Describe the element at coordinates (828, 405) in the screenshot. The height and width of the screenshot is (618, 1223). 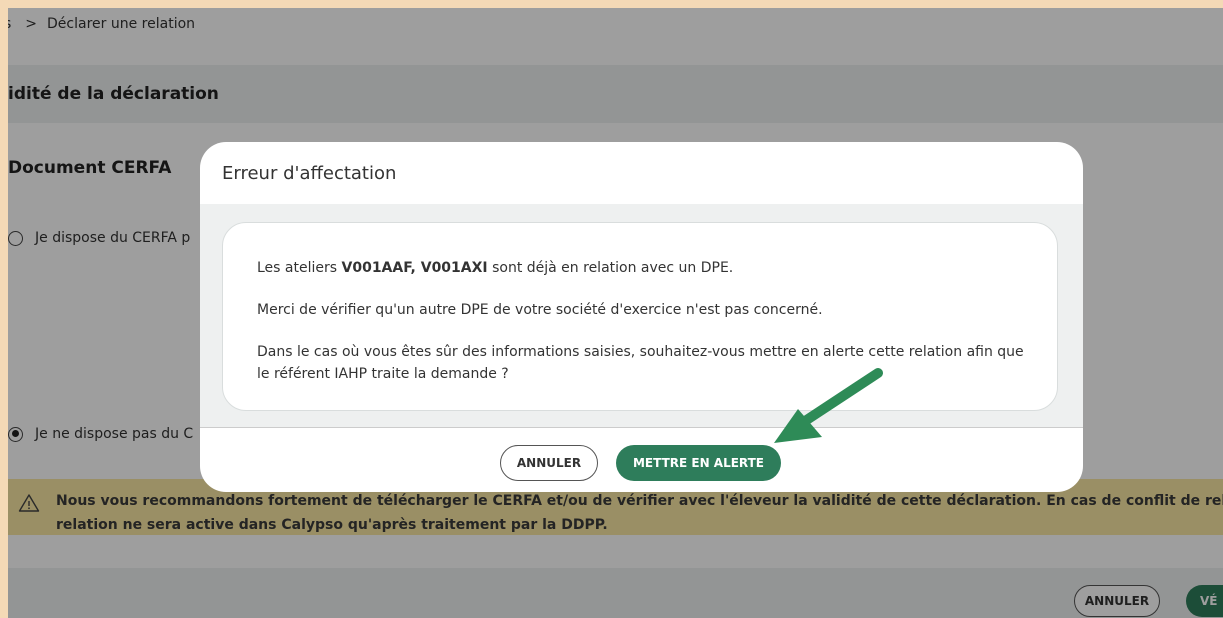
I see `pointer-arrow-icon` at that location.